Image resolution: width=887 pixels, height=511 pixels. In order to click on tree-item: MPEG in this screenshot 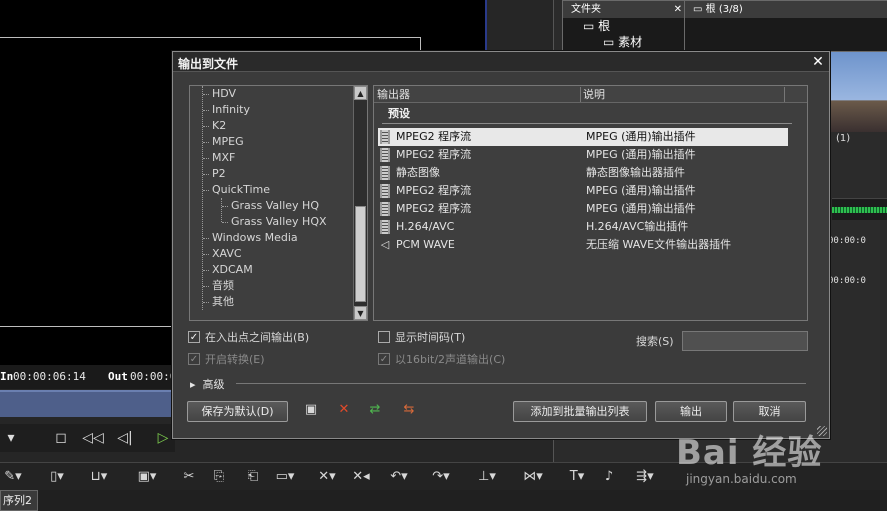, I will do `click(278, 142)`.